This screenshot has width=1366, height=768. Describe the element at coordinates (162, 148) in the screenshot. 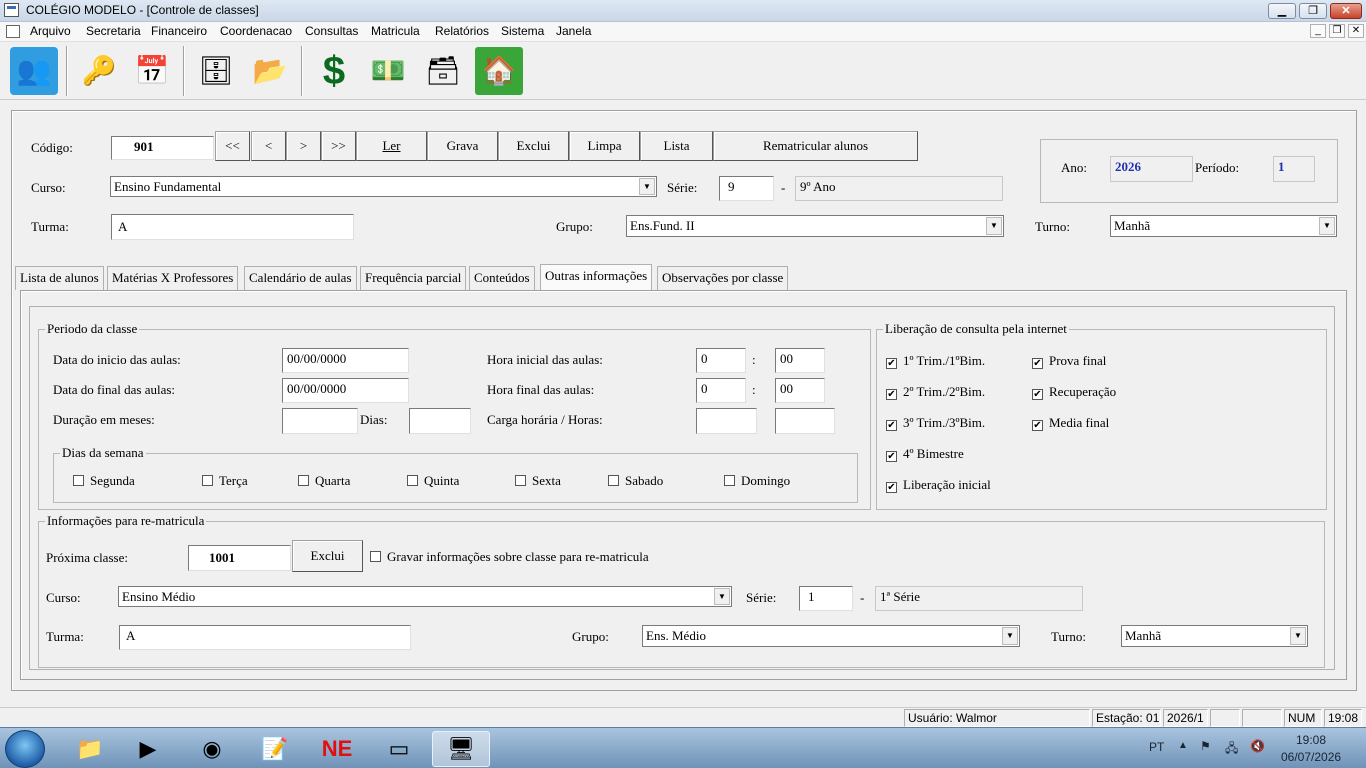

I see `codigo-input: 901` at that location.